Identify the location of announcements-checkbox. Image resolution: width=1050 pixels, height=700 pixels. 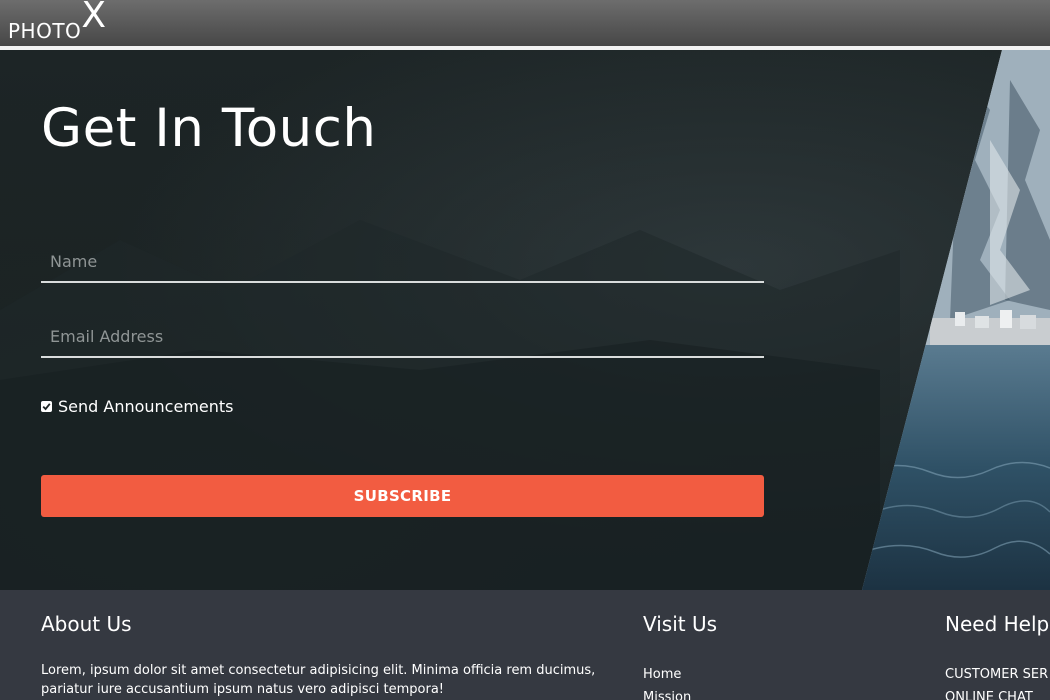
(46, 406).